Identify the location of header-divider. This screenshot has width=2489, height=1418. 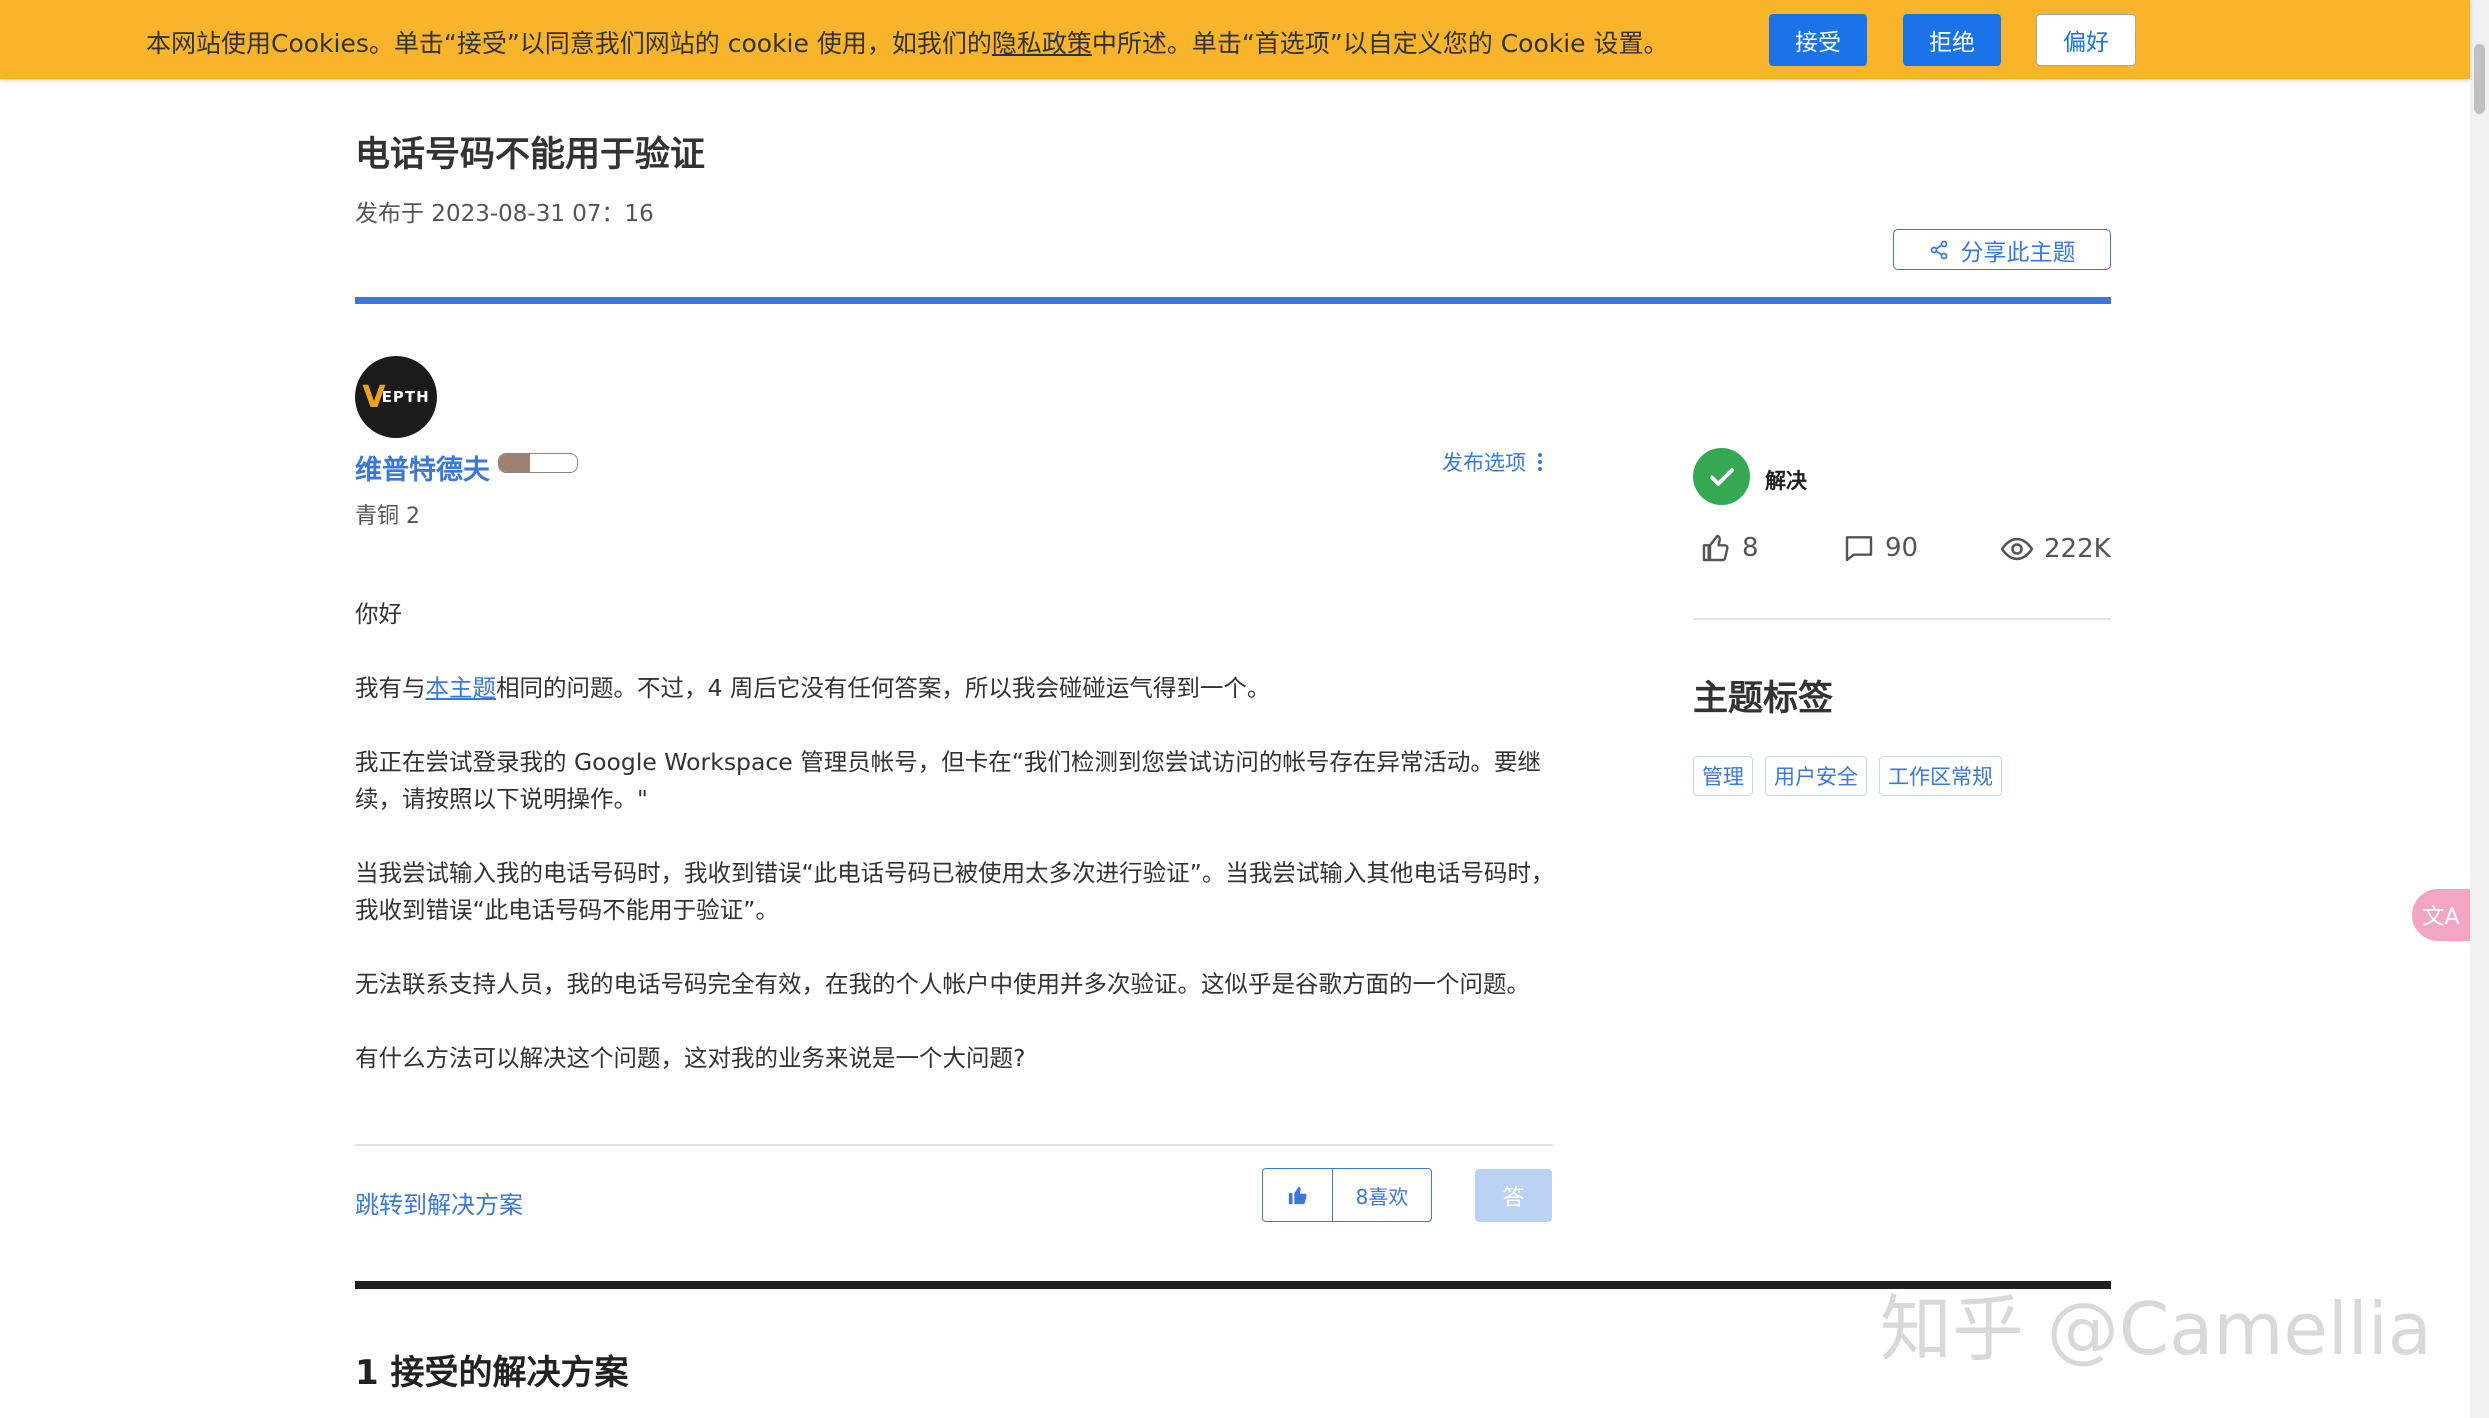
(1233, 300).